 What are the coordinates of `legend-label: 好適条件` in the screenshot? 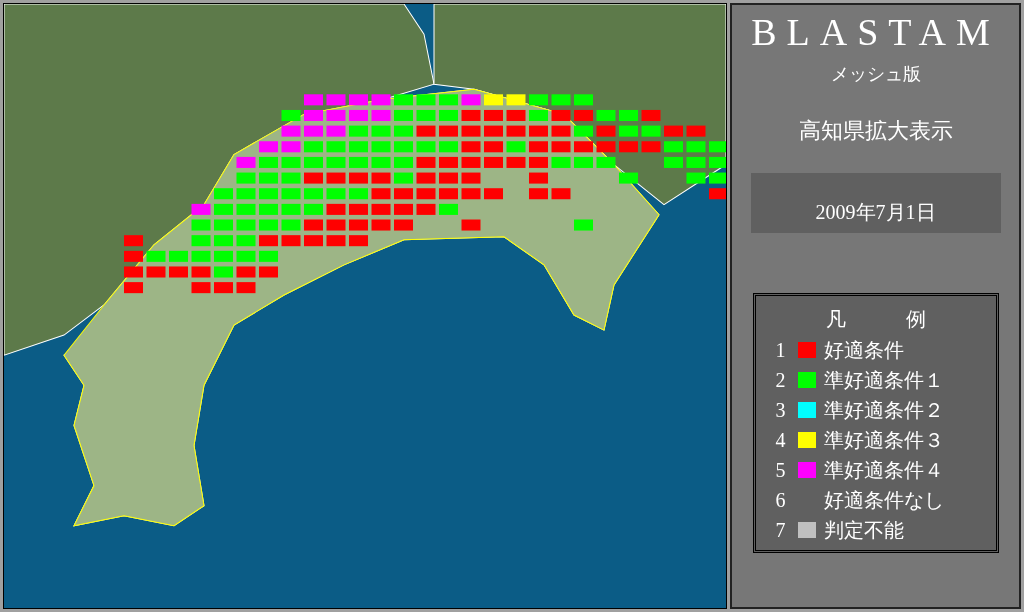 It's located at (863, 350).